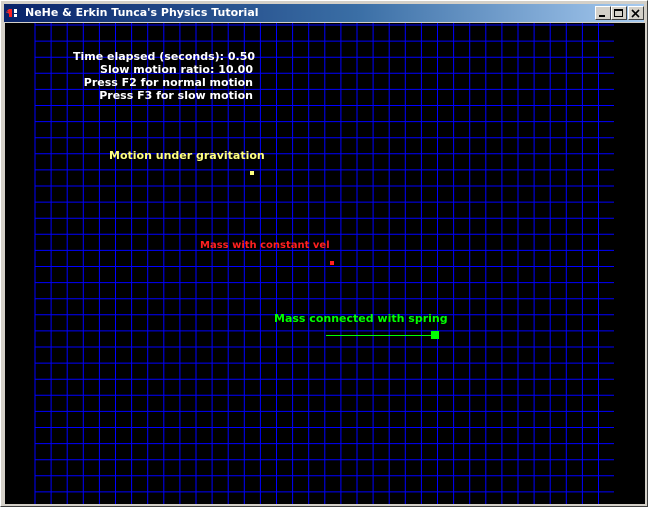 Image resolution: width=648 pixels, height=507 pixels. Describe the element at coordinates (435, 335) in the screenshot. I see `spring-mass` at that location.